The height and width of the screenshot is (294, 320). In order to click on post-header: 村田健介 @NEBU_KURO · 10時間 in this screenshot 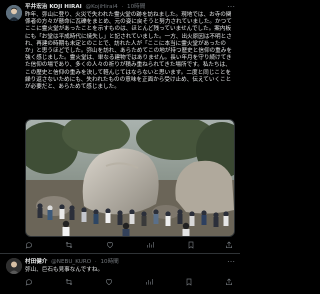, I will do `click(125, 262)`.